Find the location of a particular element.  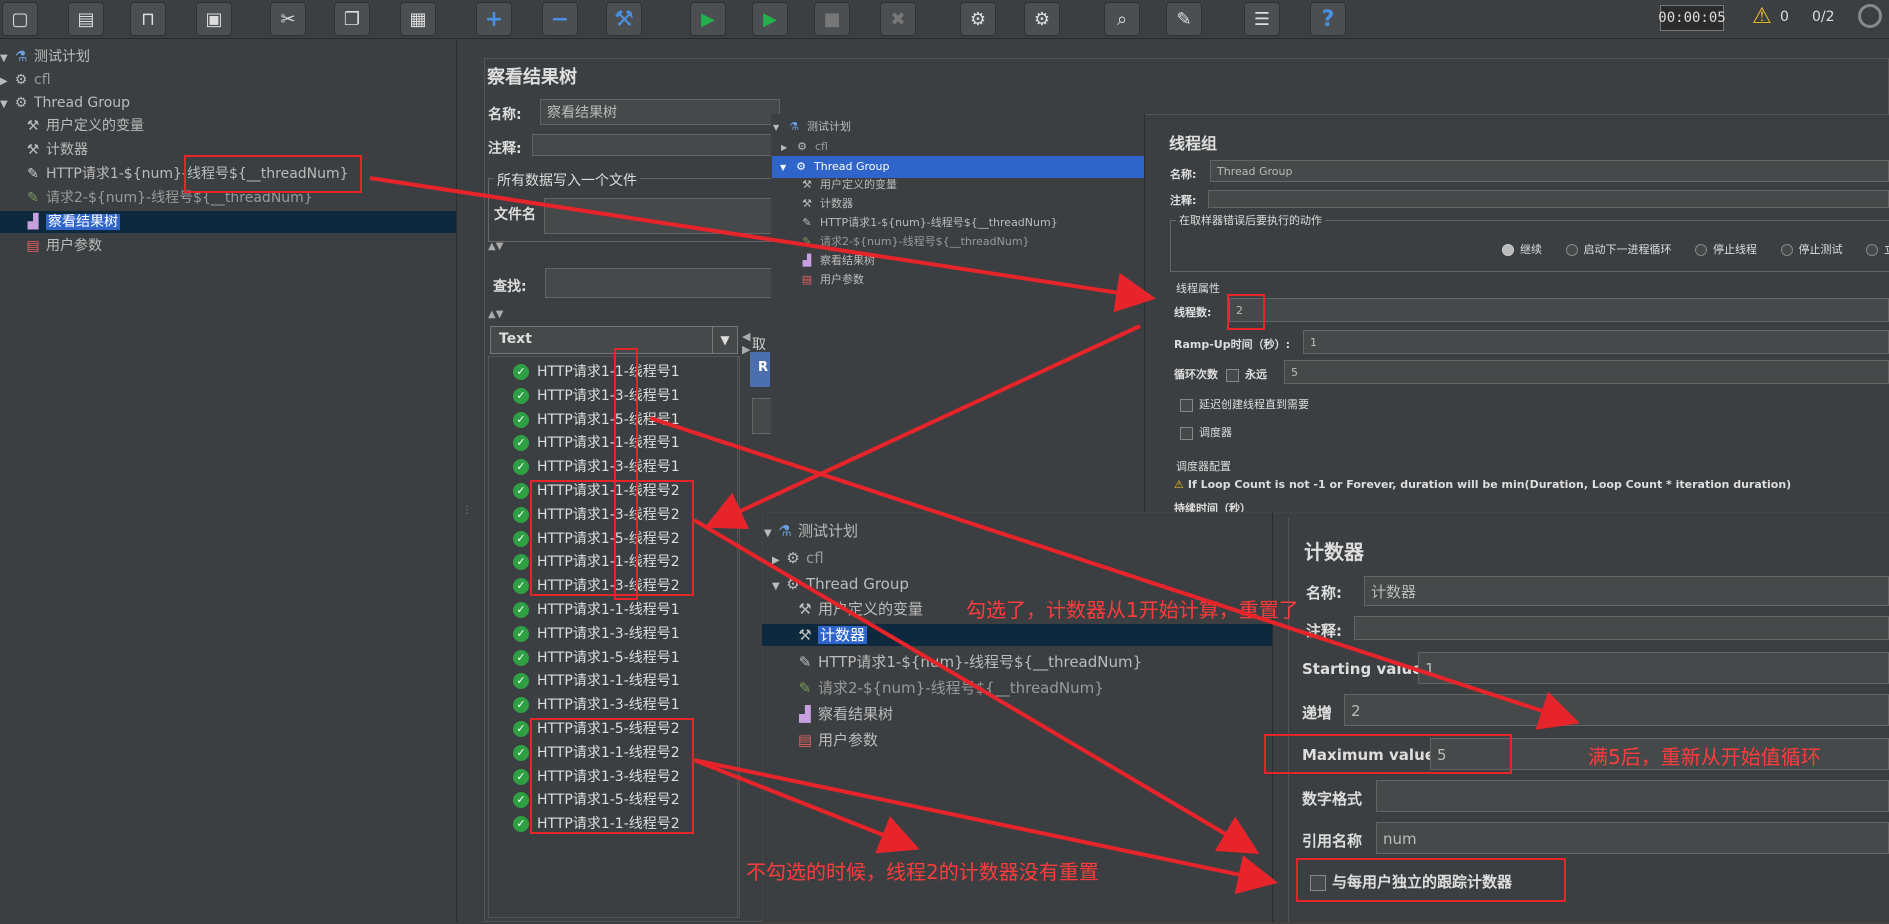

renderer-select: Text ▼ is located at coordinates (614, 340).